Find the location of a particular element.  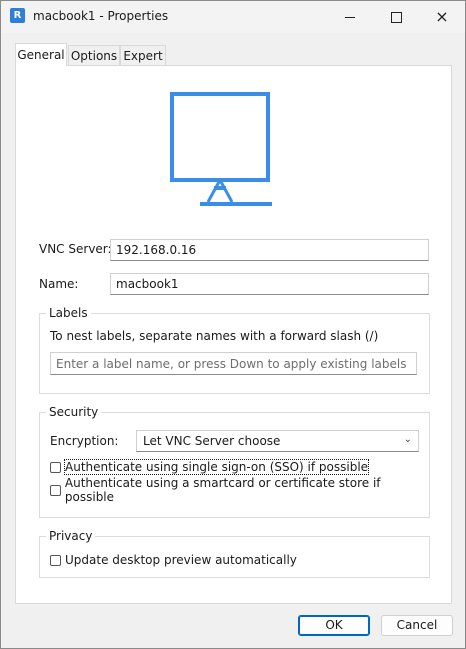

close-icon: × is located at coordinates (442, 16).